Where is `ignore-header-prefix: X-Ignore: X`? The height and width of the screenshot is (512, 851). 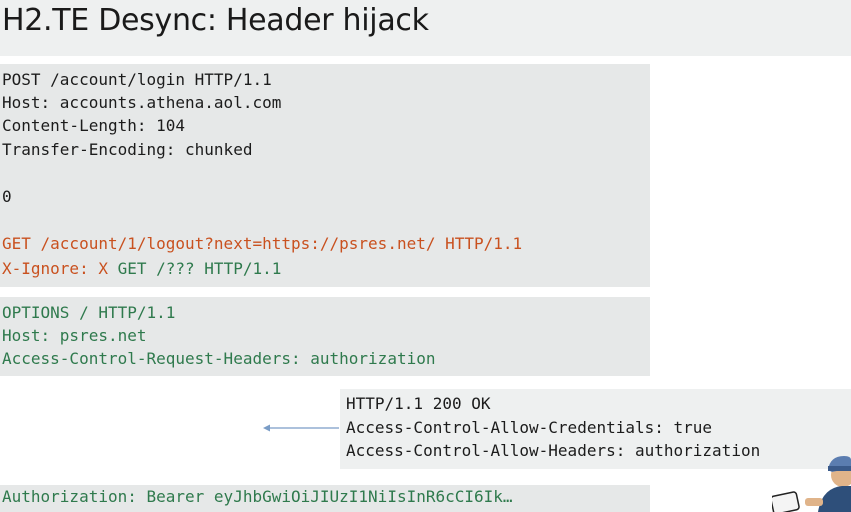 ignore-header-prefix: X-Ignore: X is located at coordinates (55, 268).